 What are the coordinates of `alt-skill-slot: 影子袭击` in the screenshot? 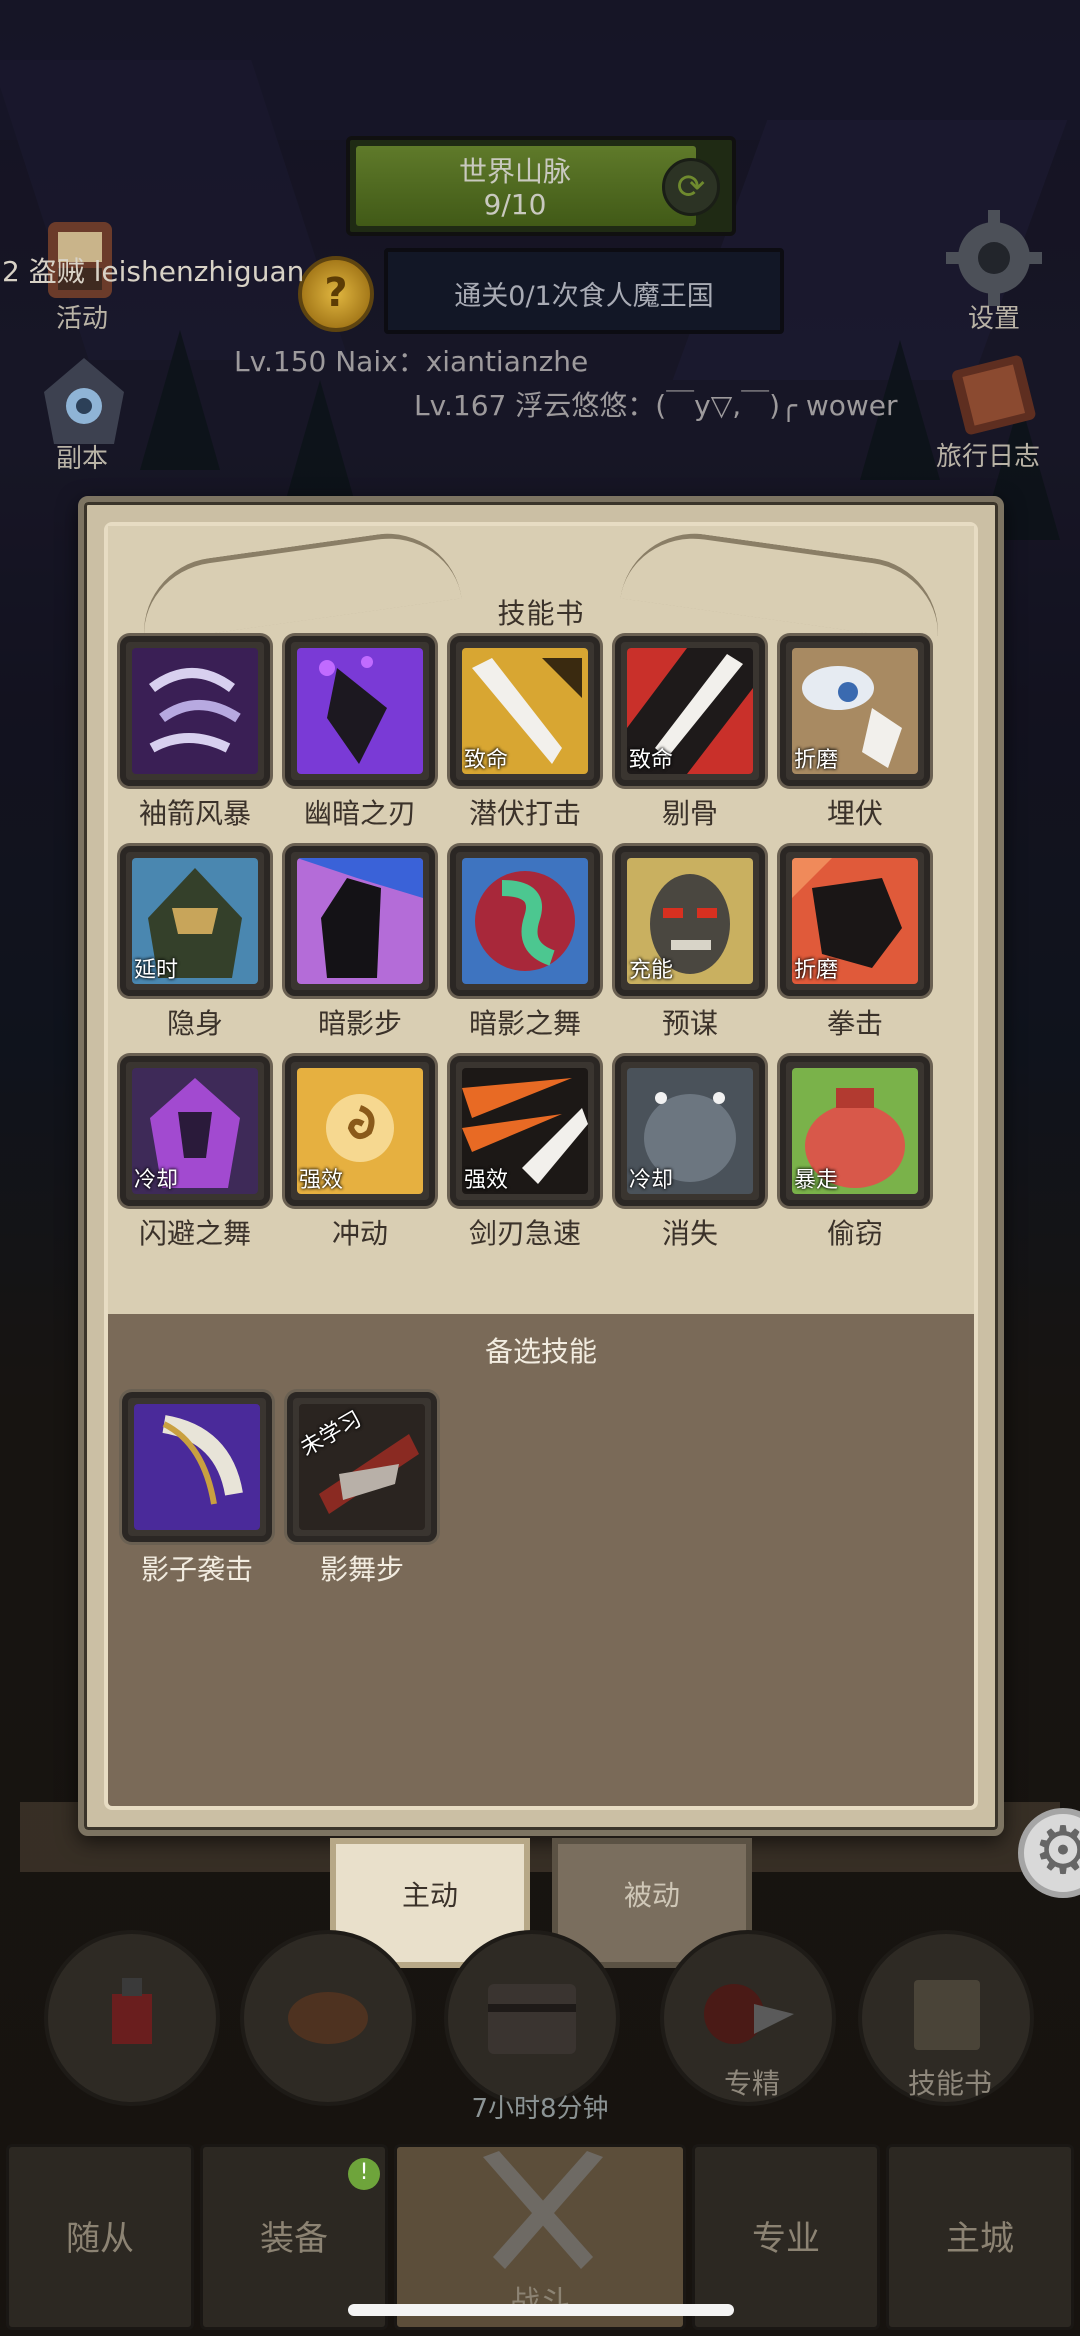 It's located at (197, 1497).